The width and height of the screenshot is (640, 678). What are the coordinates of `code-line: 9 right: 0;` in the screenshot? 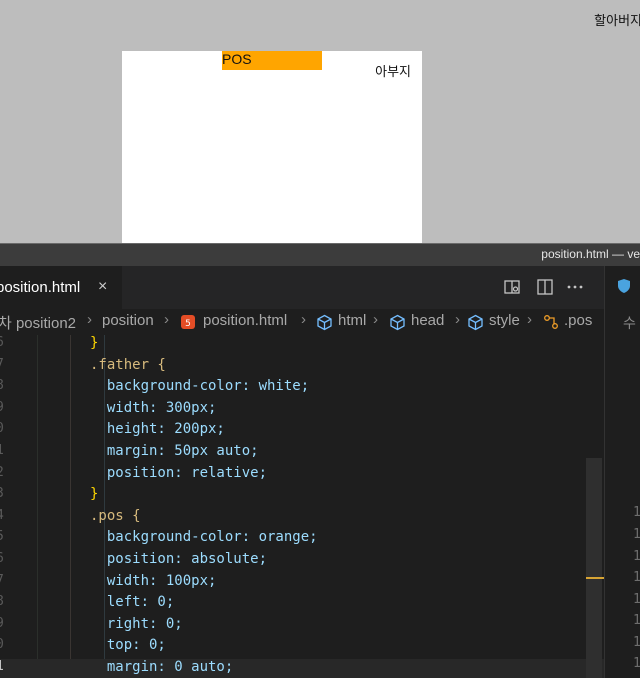 It's located at (302, 627).